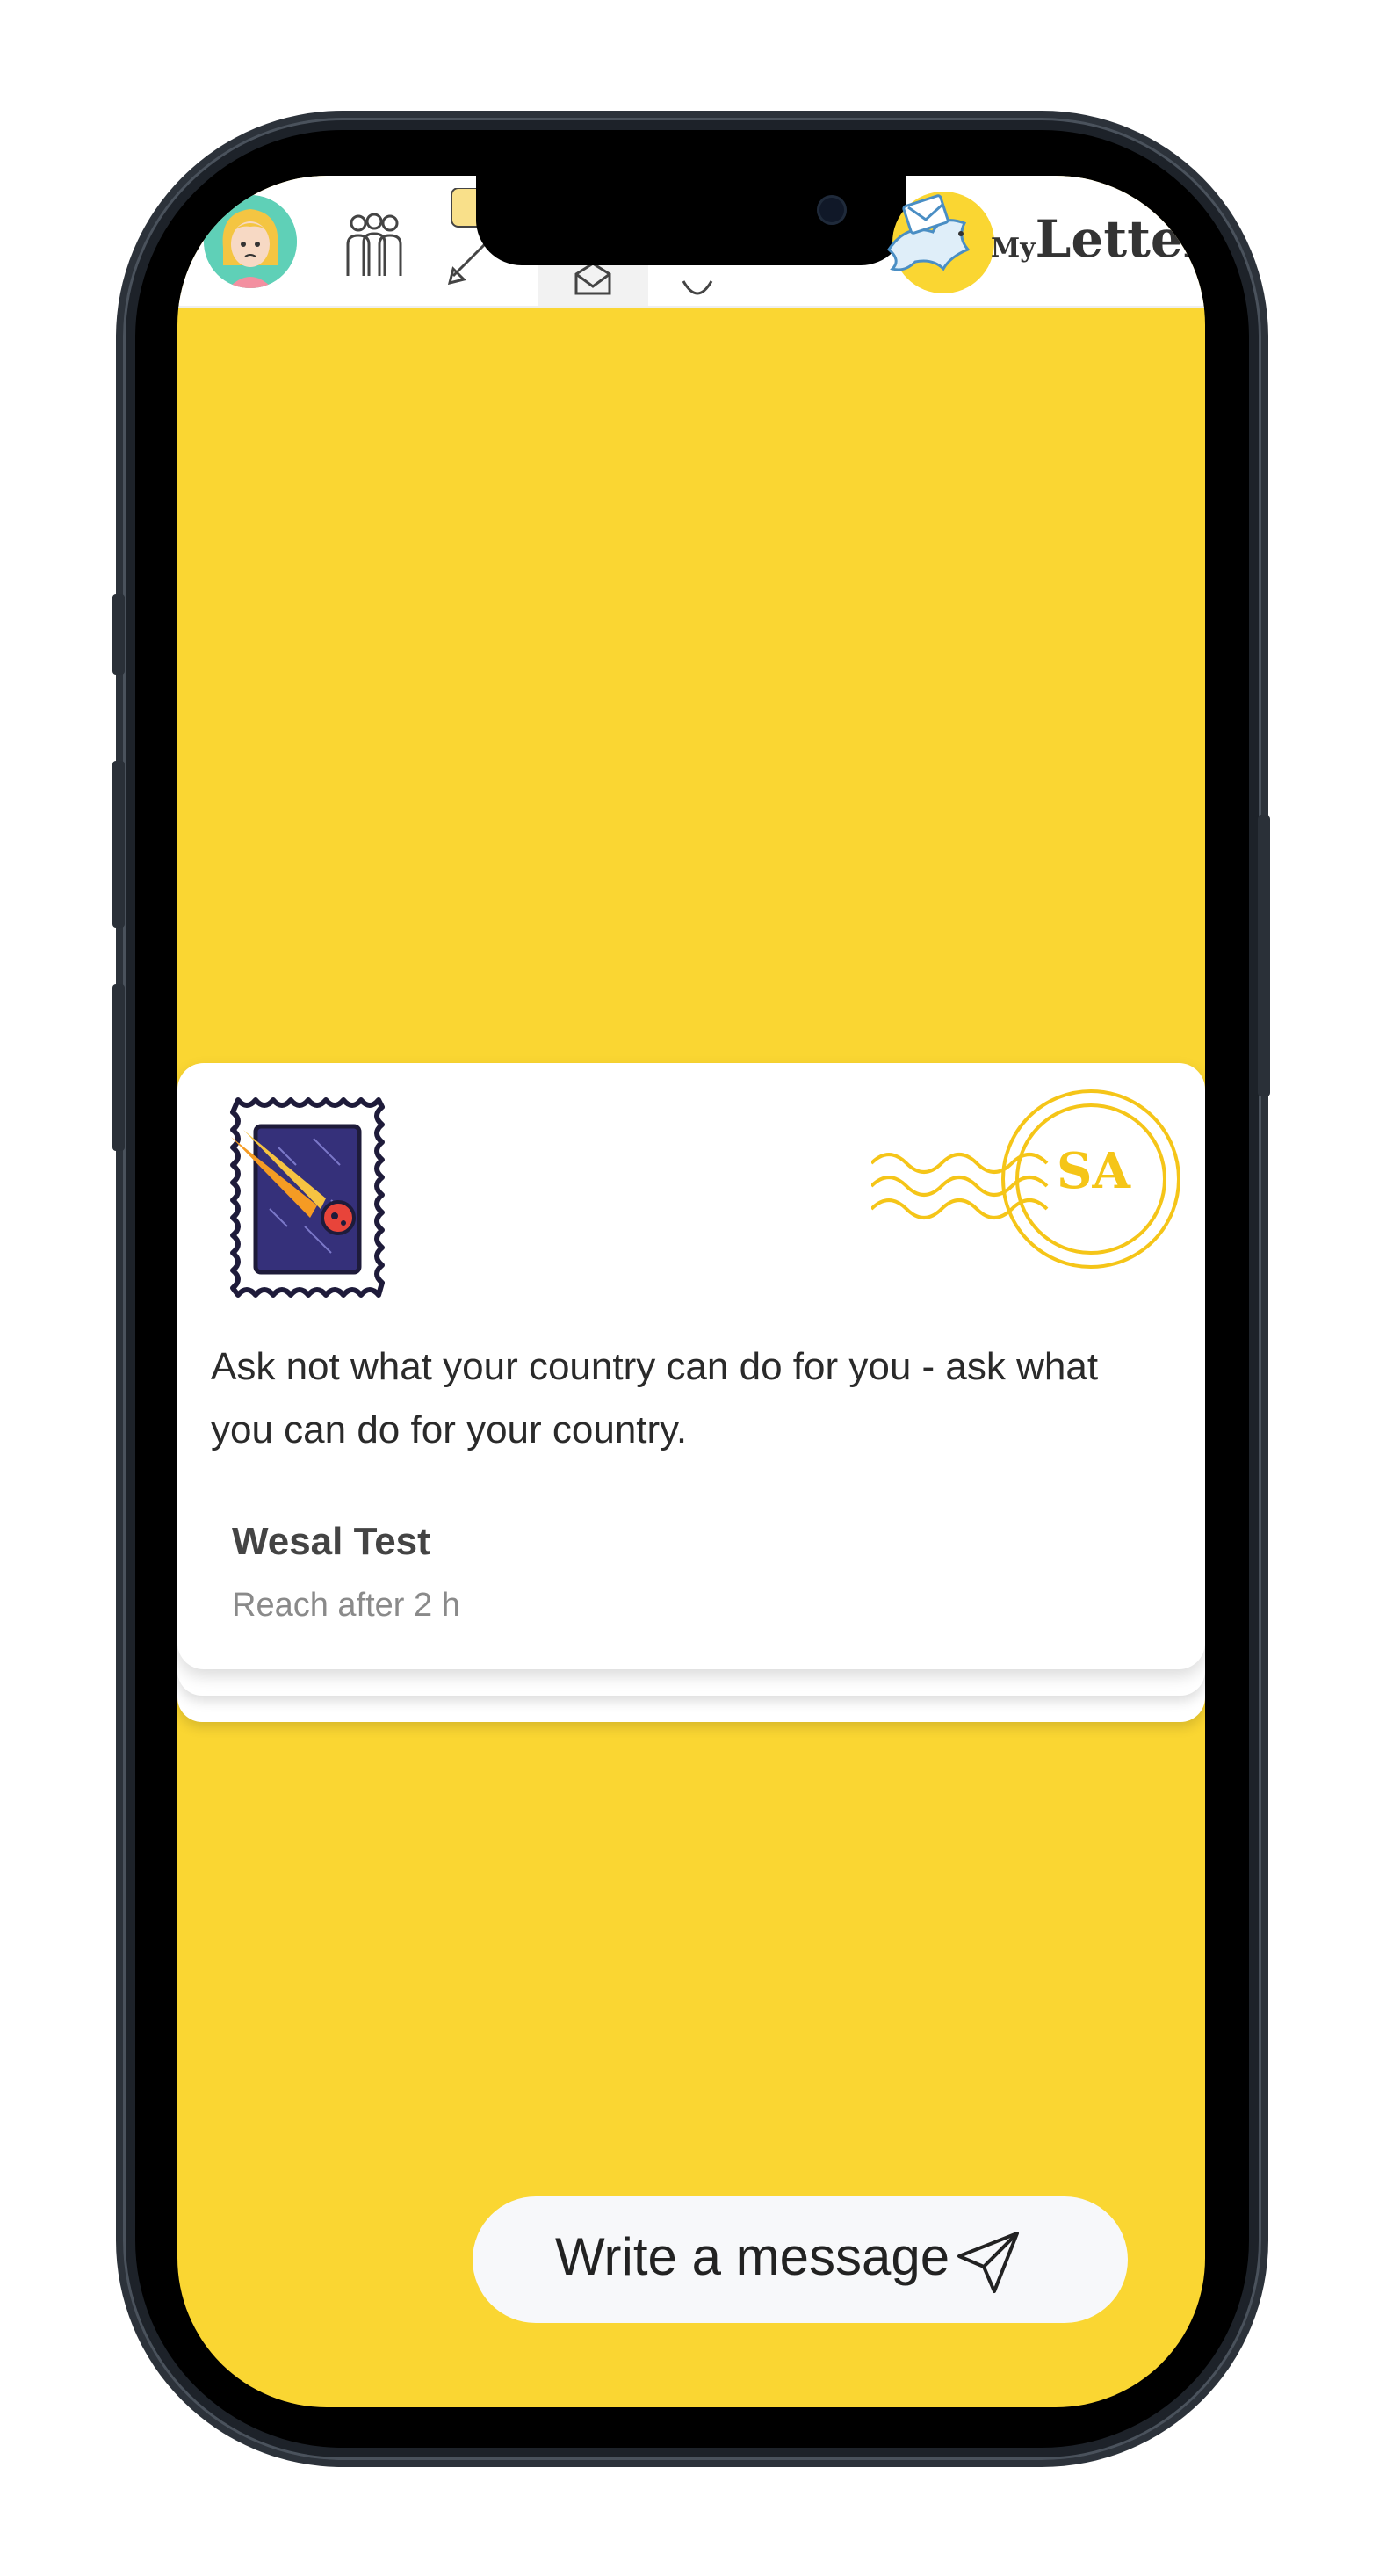  What do you see at coordinates (251, 241) in the screenshot?
I see `user-avatar-icon` at bounding box center [251, 241].